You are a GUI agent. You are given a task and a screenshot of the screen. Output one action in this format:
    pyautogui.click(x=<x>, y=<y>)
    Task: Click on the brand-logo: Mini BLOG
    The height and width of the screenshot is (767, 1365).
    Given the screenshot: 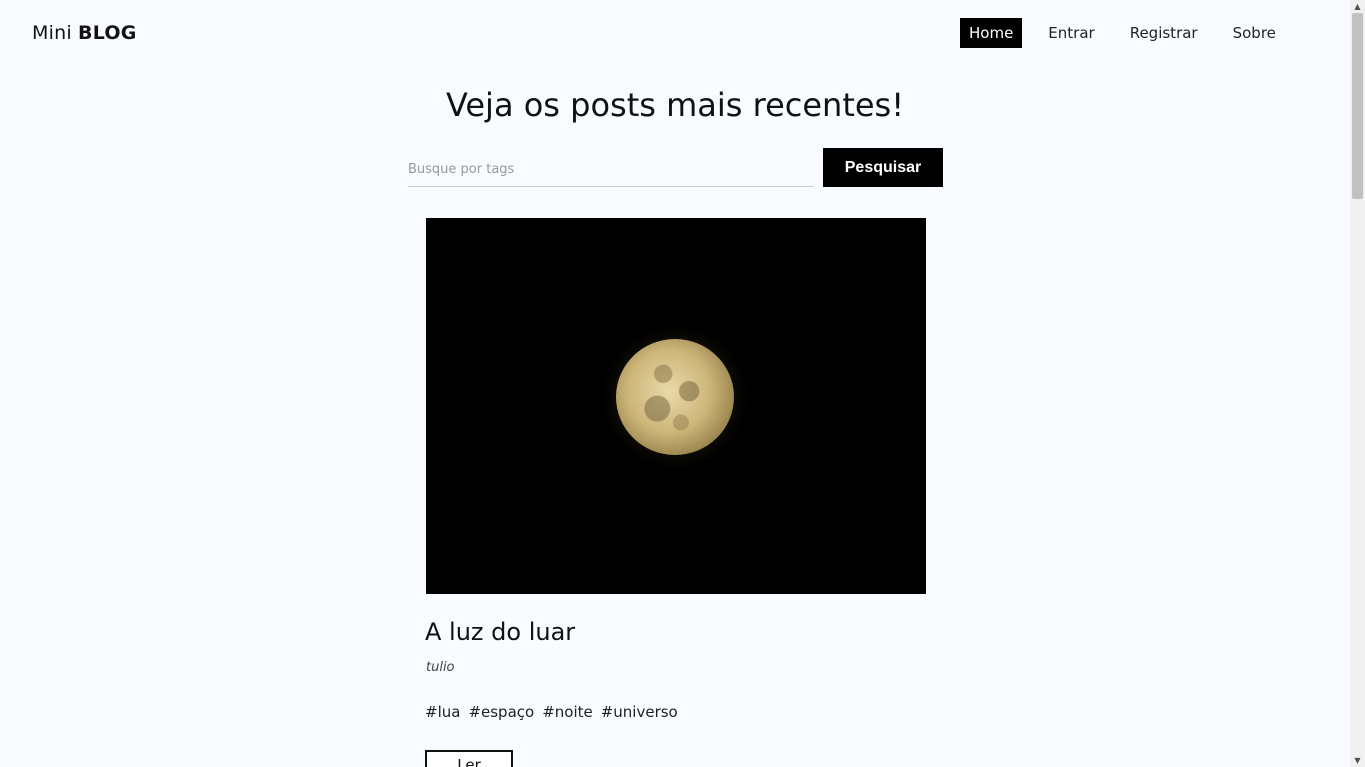 What is the action you would take?
    pyautogui.click(x=84, y=33)
    